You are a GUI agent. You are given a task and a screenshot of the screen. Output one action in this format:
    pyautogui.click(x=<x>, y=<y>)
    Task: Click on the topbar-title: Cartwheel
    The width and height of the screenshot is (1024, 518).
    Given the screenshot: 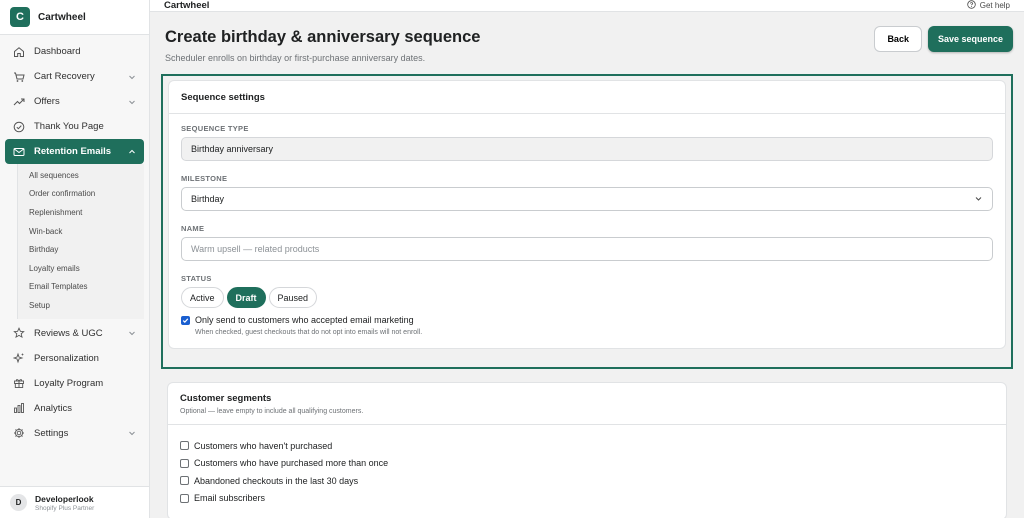 What is the action you would take?
    pyautogui.click(x=187, y=5)
    